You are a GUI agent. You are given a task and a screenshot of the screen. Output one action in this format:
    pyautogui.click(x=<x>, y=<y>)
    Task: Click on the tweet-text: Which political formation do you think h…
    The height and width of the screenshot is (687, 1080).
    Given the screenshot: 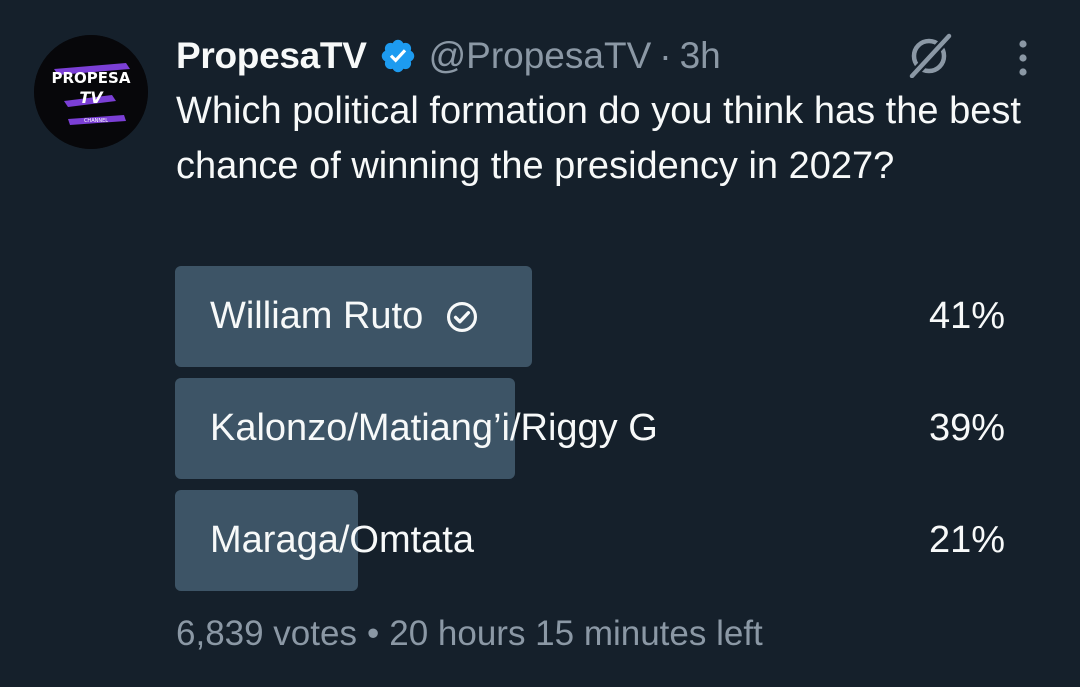 What is the action you would take?
    pyautogui.click(x=598, y=138)
    